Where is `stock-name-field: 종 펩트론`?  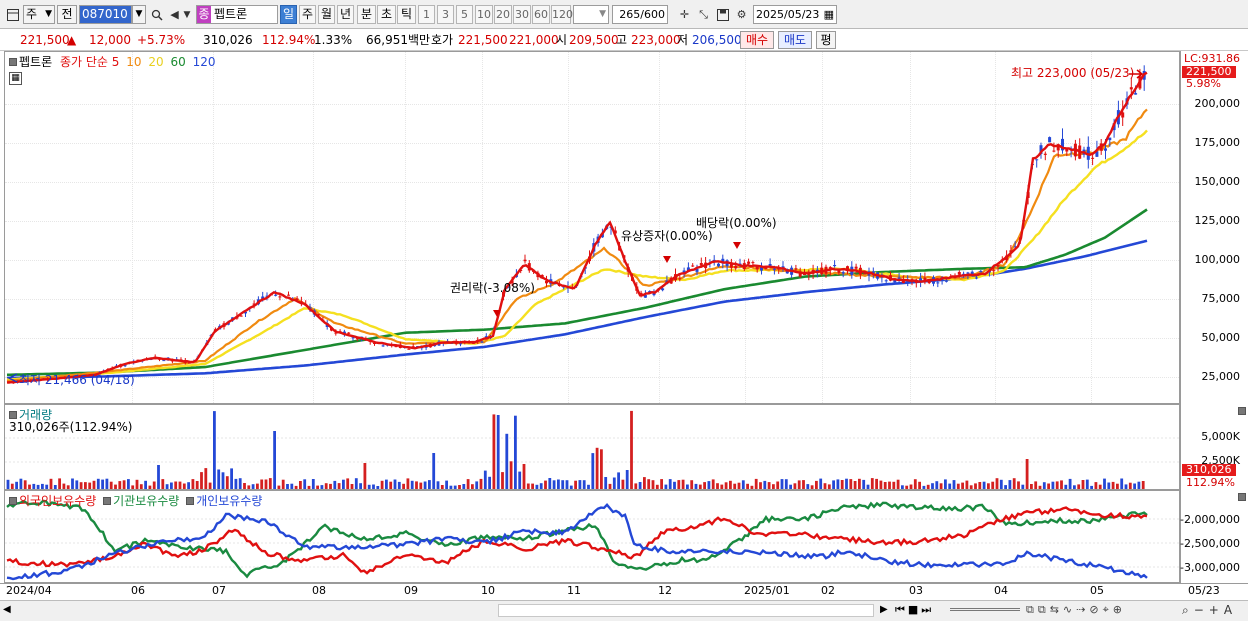 stock-name-field: 종 펩트론 is located at coordinates (237, 14).